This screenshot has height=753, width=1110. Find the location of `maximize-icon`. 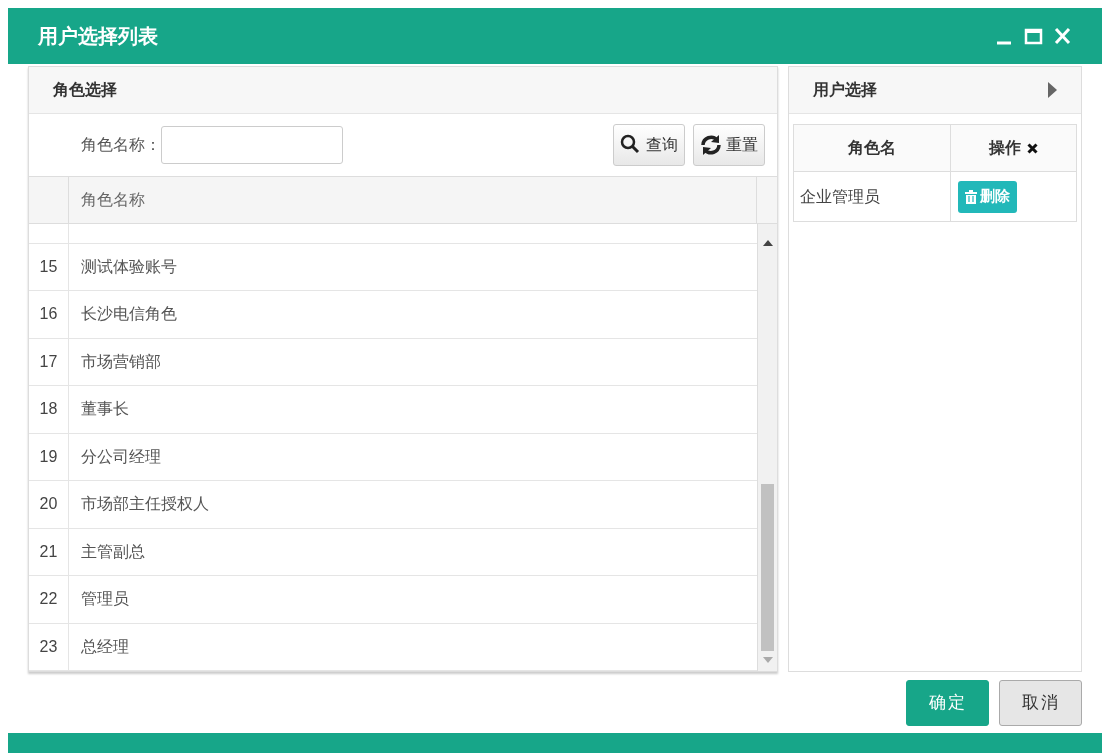

maximize-icon is located at coordinates (1033, 36).